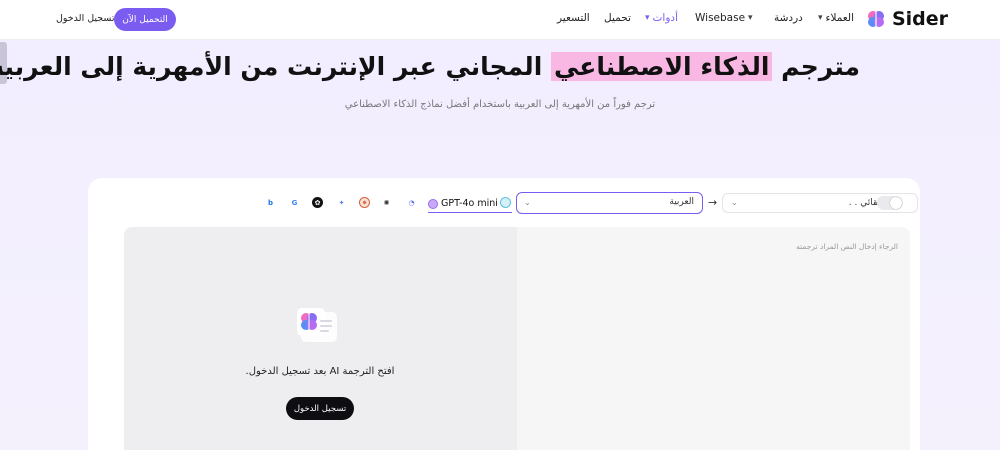  I want to click on nav-wisebase: Wisebase ▾, so click(724, 18).